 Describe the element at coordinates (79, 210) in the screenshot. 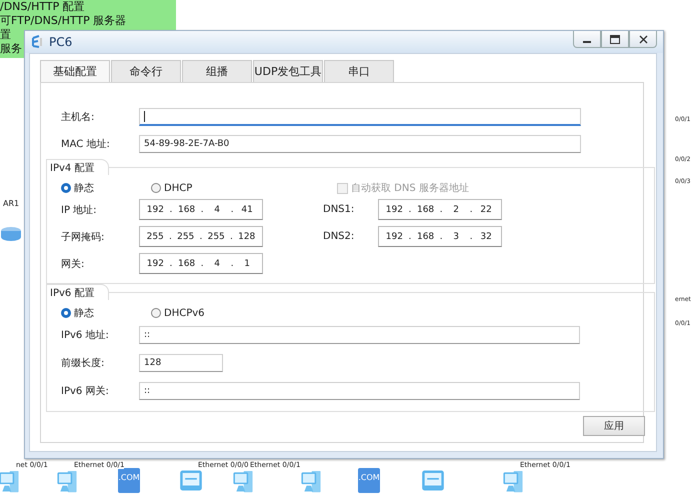

I see `field-label: IP 地址:` at that location.